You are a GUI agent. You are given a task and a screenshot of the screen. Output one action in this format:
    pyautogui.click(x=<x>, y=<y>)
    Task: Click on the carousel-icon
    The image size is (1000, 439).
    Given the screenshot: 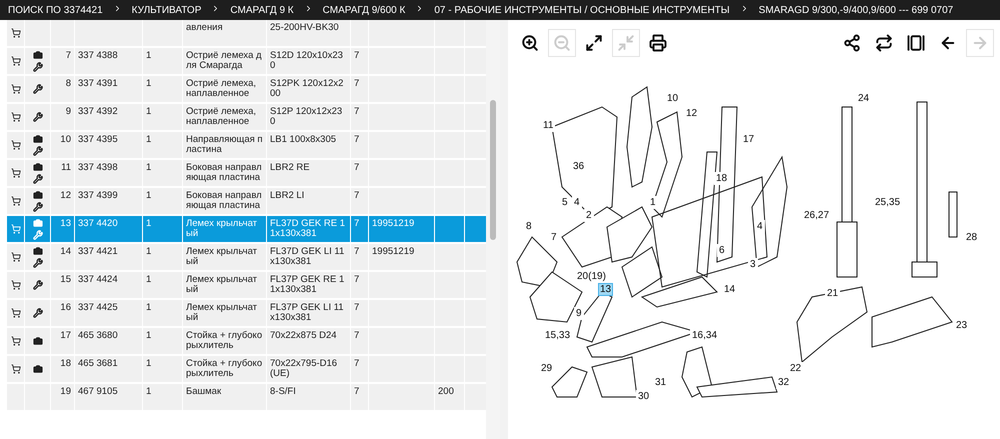 What is the action you would take?
    pyautogui.click(x=916, y=43)
    